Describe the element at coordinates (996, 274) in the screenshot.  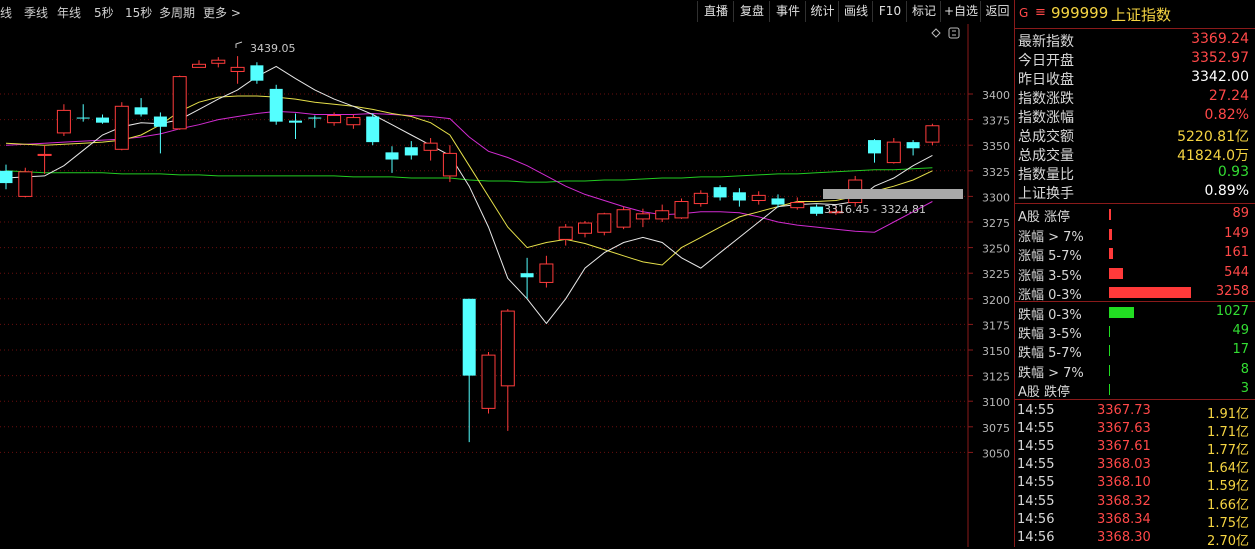
I see `y-tick-label: 3225` at that location.